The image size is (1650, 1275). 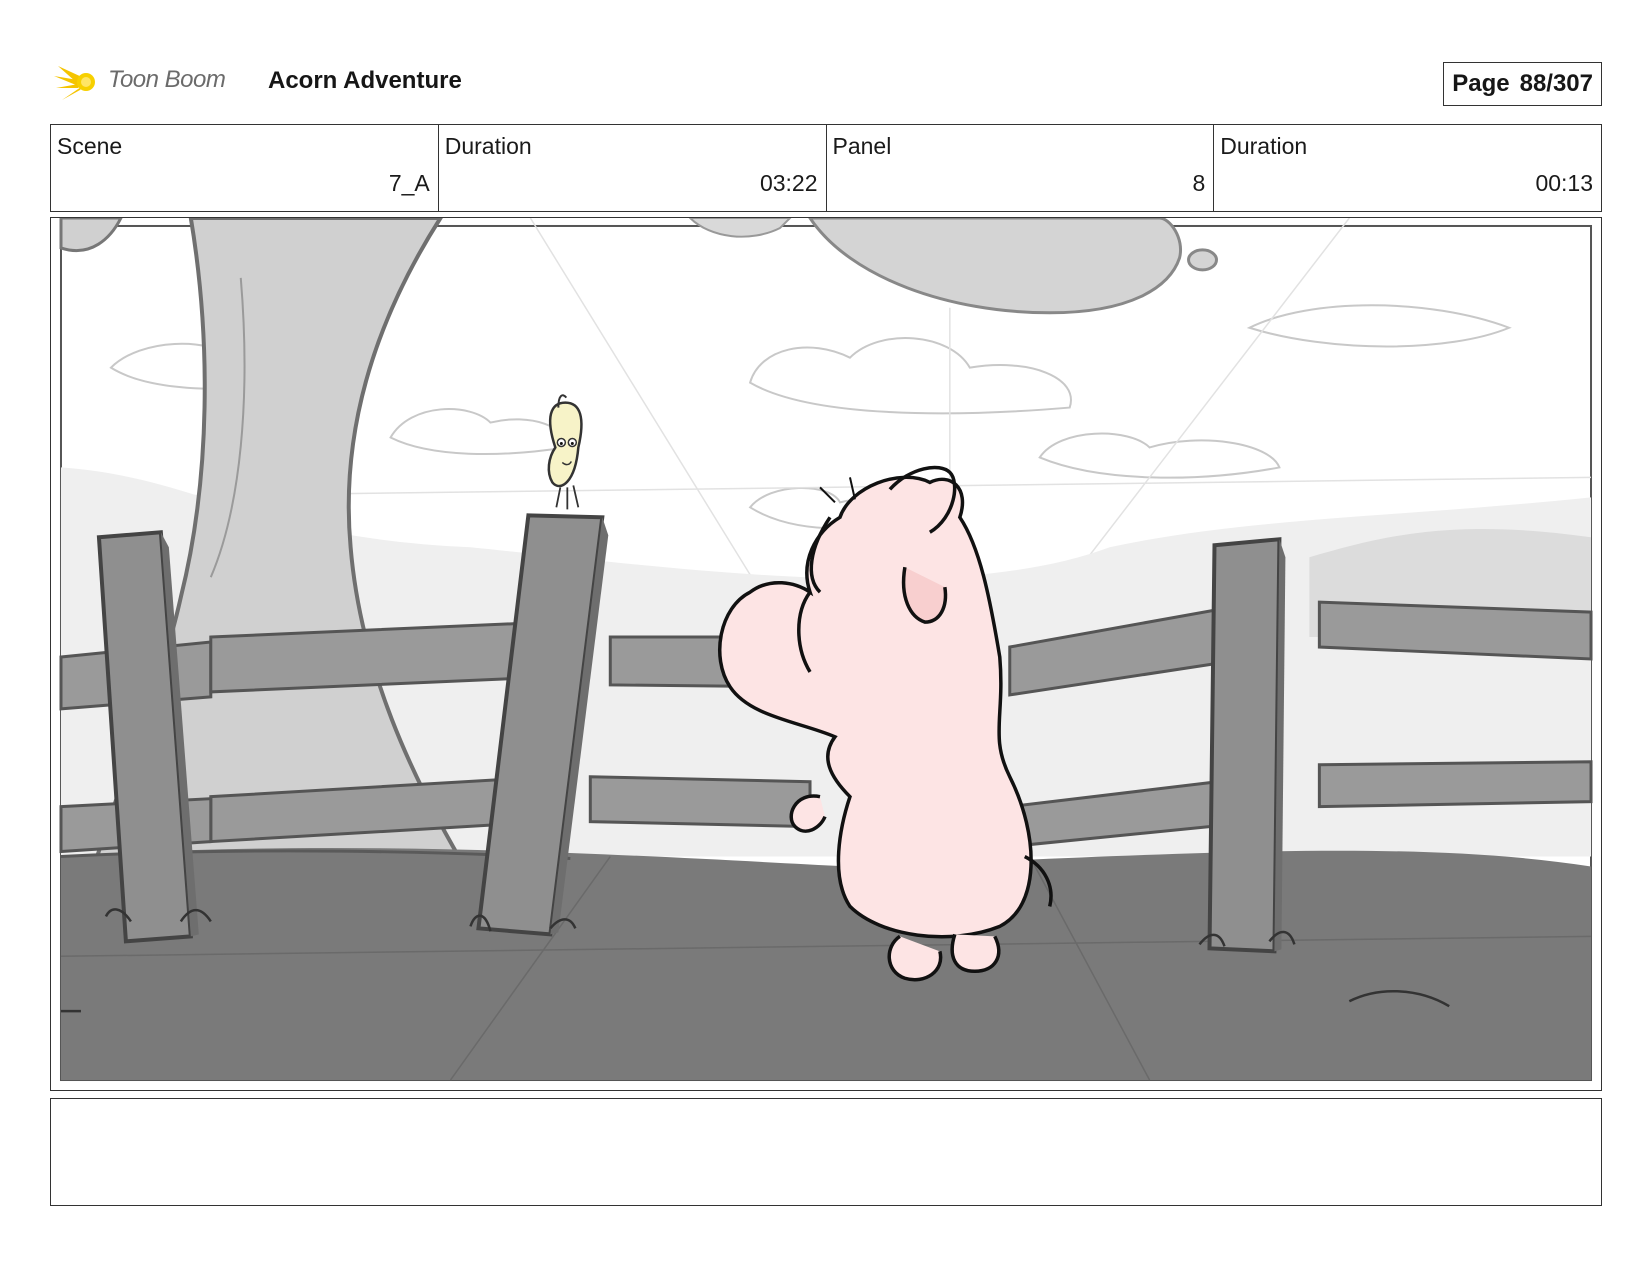 What do you see at coordinates (1199, 183) in the screenshot?
I see `panel-value: 8` at bounding box center [1199, 183].